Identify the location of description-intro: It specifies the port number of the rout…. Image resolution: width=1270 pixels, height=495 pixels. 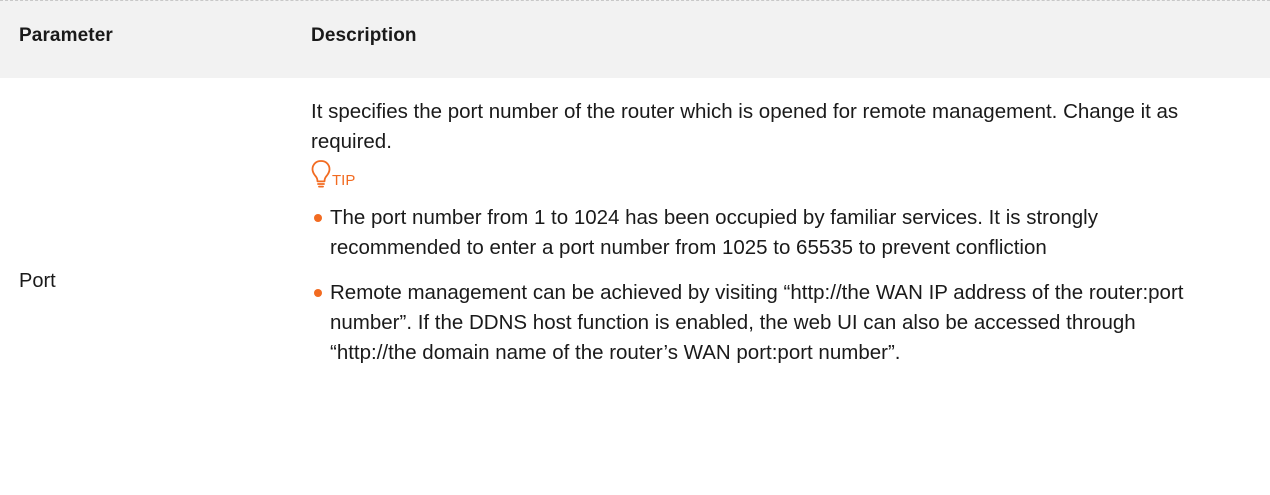
(745, 126).